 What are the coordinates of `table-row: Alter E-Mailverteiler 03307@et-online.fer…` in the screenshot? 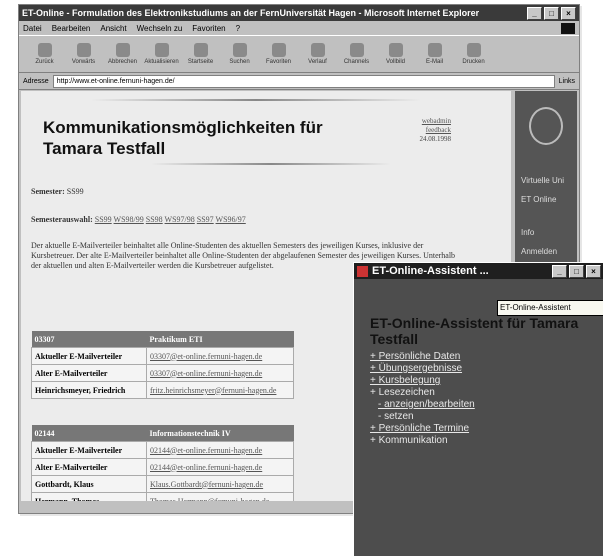 It's located at (162, 373).